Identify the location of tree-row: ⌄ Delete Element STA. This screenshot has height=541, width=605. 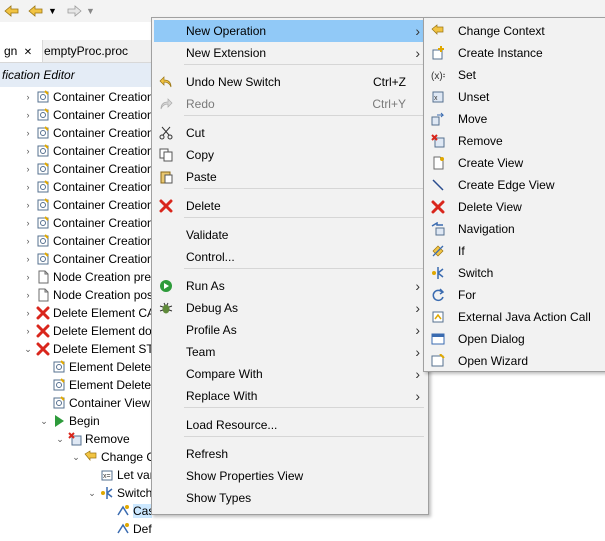
(87, 349).